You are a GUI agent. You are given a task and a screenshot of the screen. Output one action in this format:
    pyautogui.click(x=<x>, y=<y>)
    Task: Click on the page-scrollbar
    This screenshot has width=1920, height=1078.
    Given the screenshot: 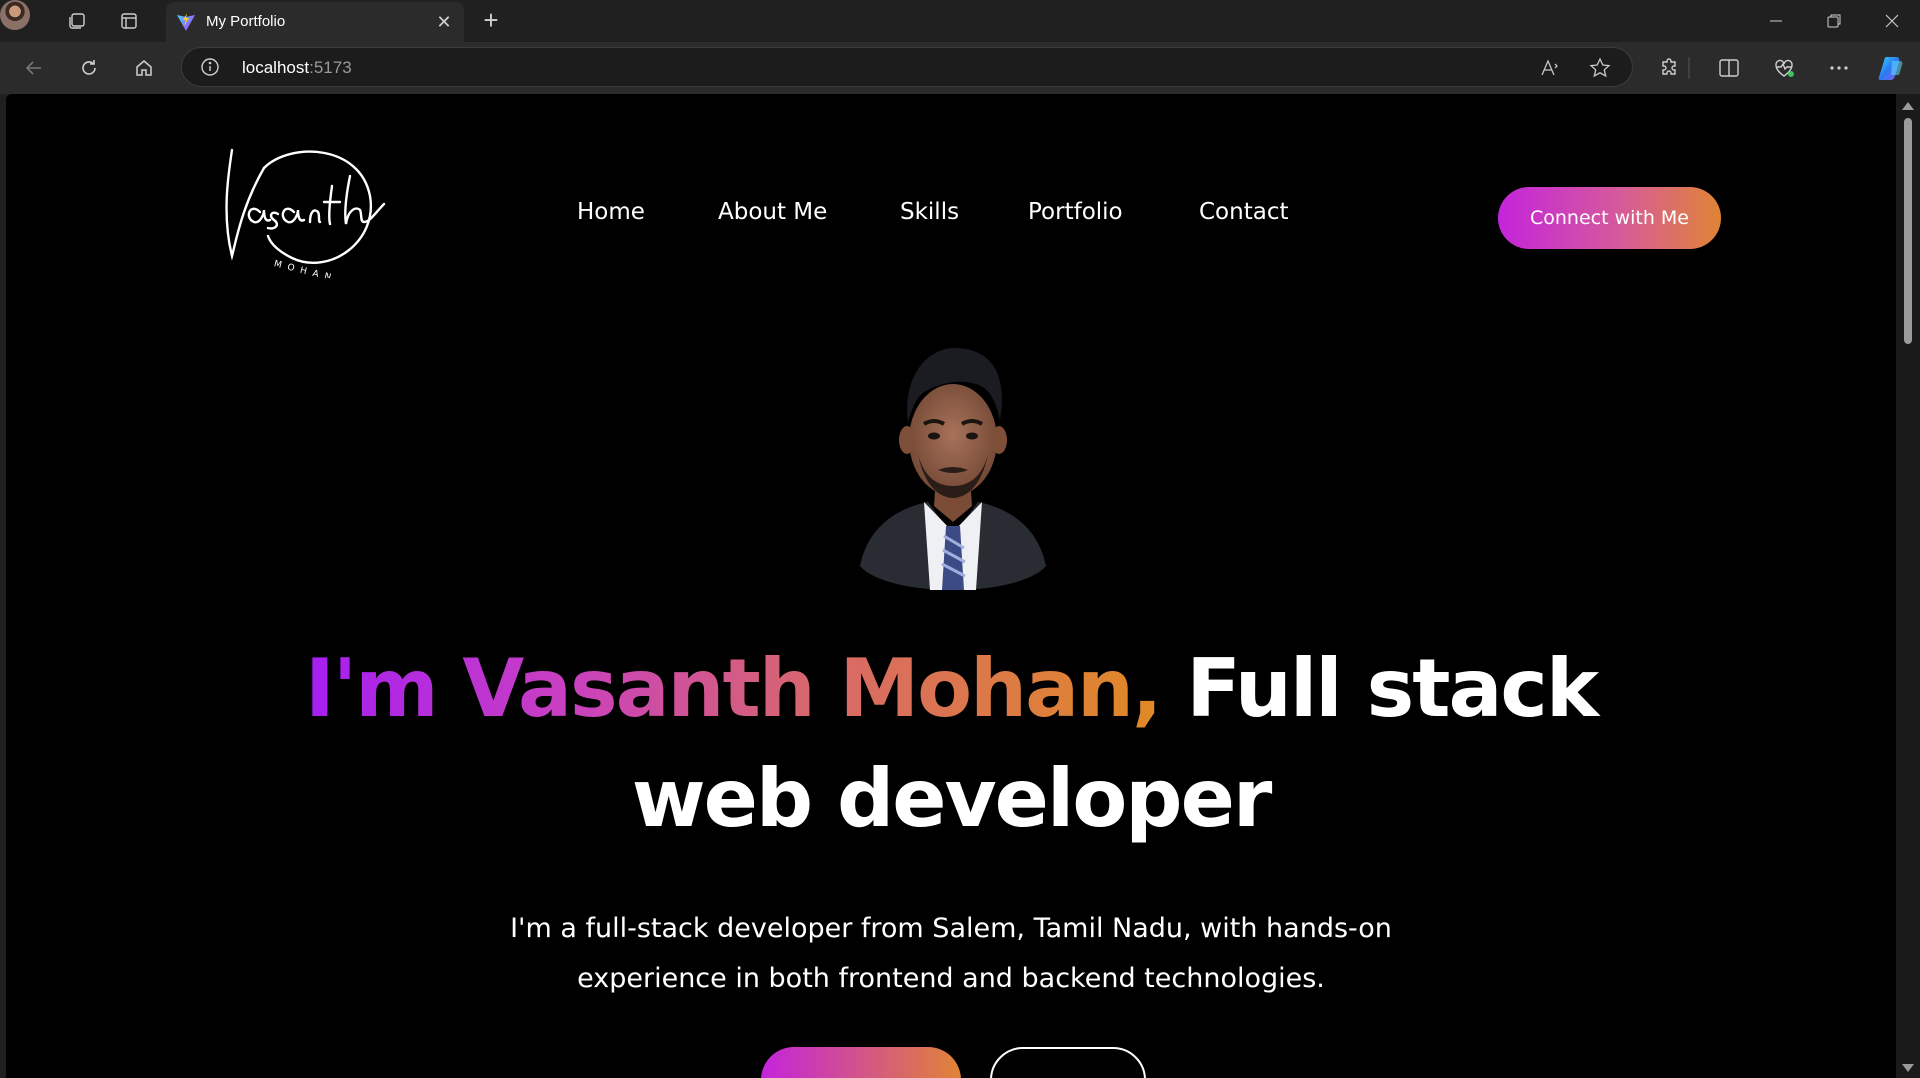 What is the action you would take?
    pyautogui.click(x=1908, y=586)
    